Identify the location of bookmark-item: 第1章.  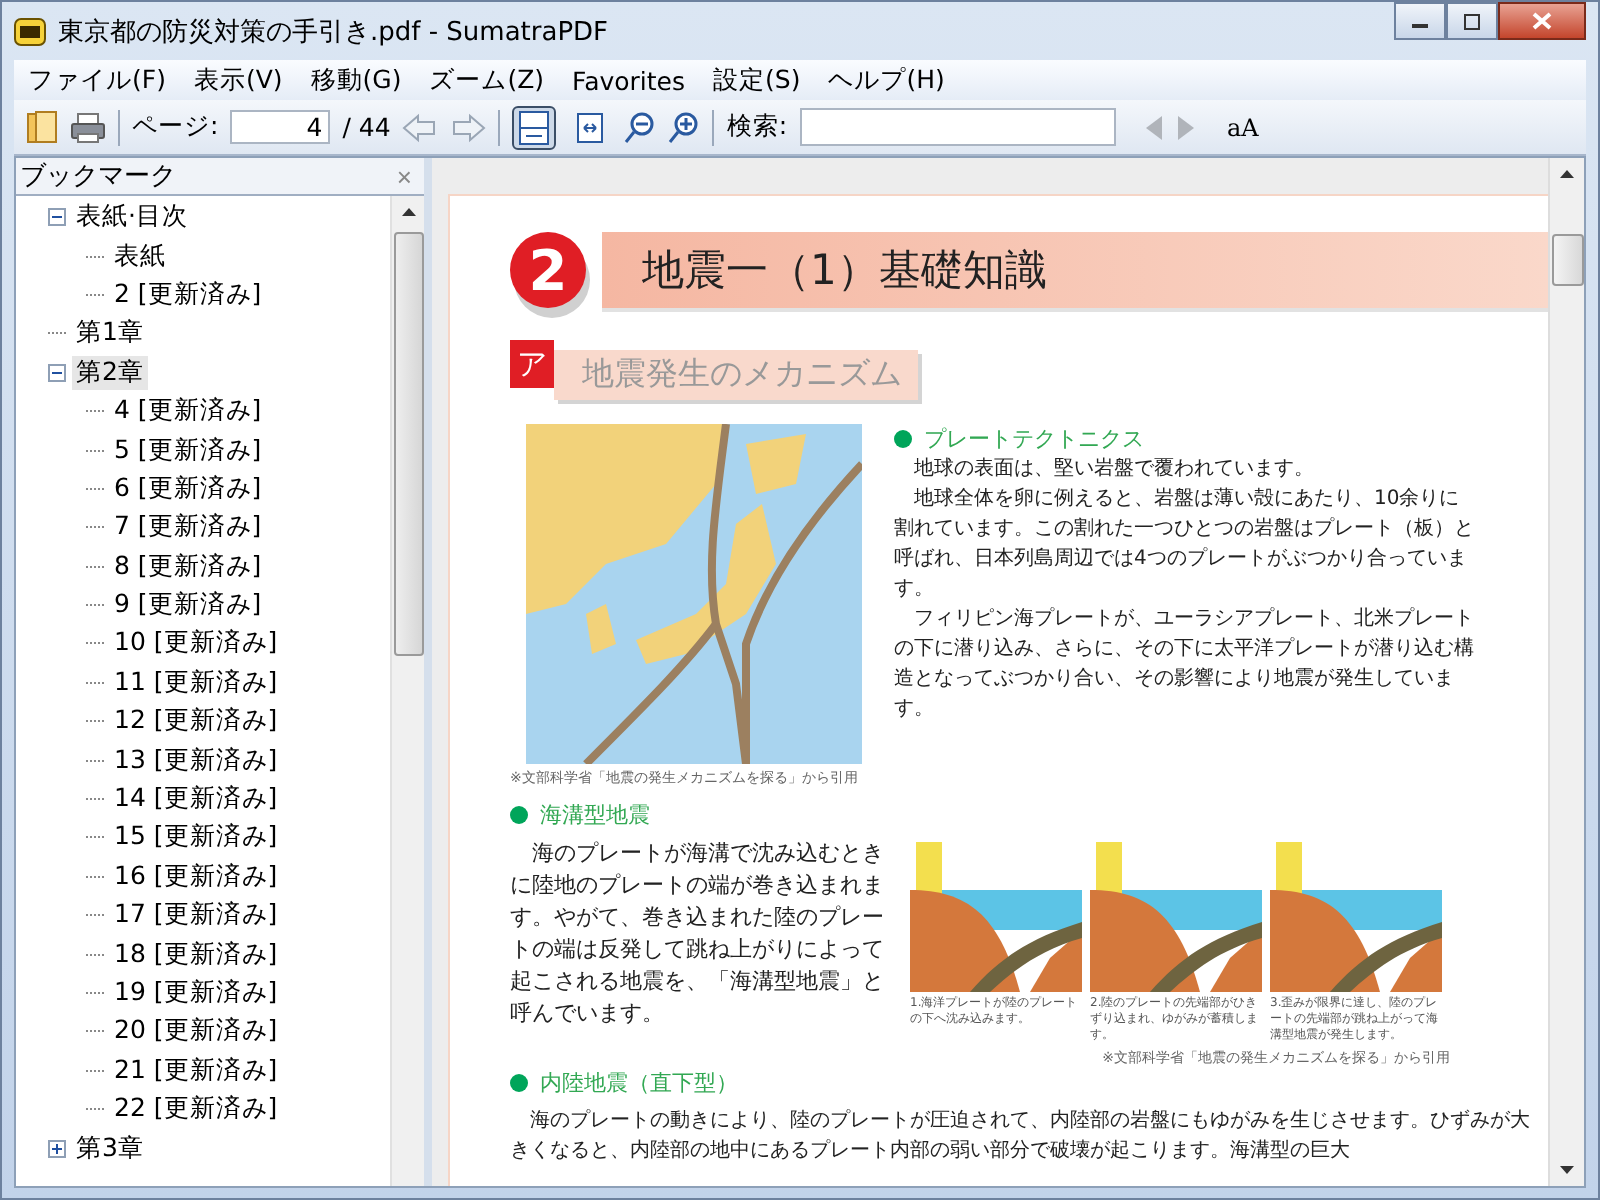
(110, 333).